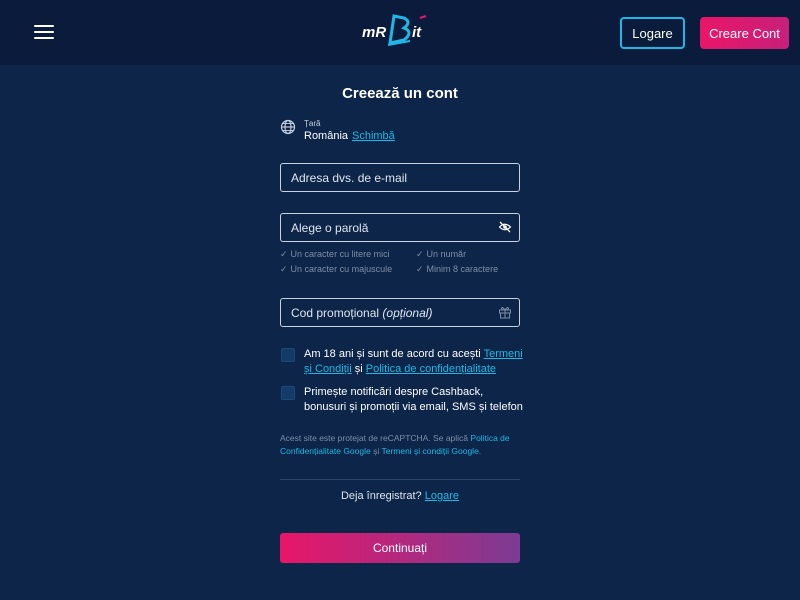 The width and height of the screenshot is (800, 600). I want to click on change-country-link: Schimbă, so click(373, 136).